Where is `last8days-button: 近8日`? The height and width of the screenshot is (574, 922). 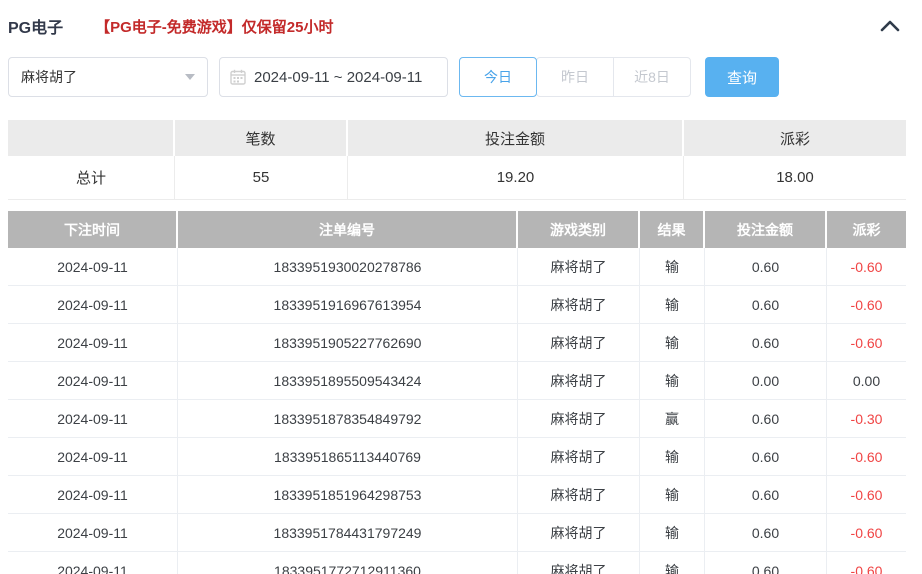
last8days-button: 近8日 is located at coordinates (652, 77).